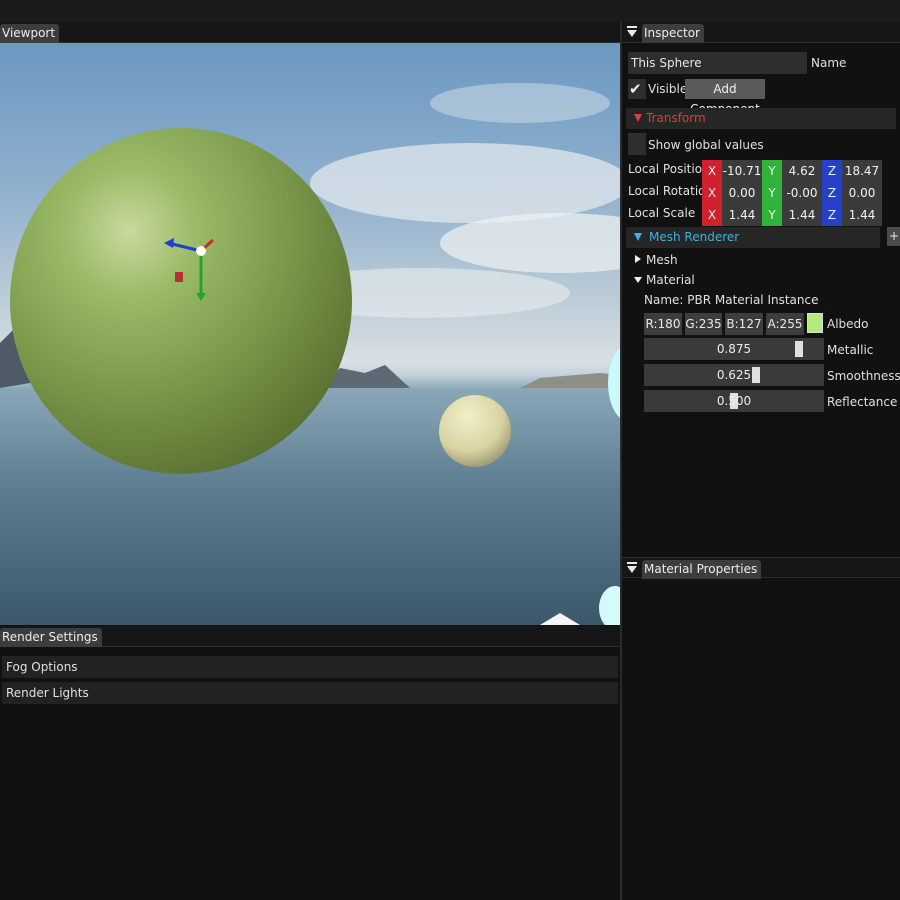  I want to click on yellow-sphere, so click(475, 431).